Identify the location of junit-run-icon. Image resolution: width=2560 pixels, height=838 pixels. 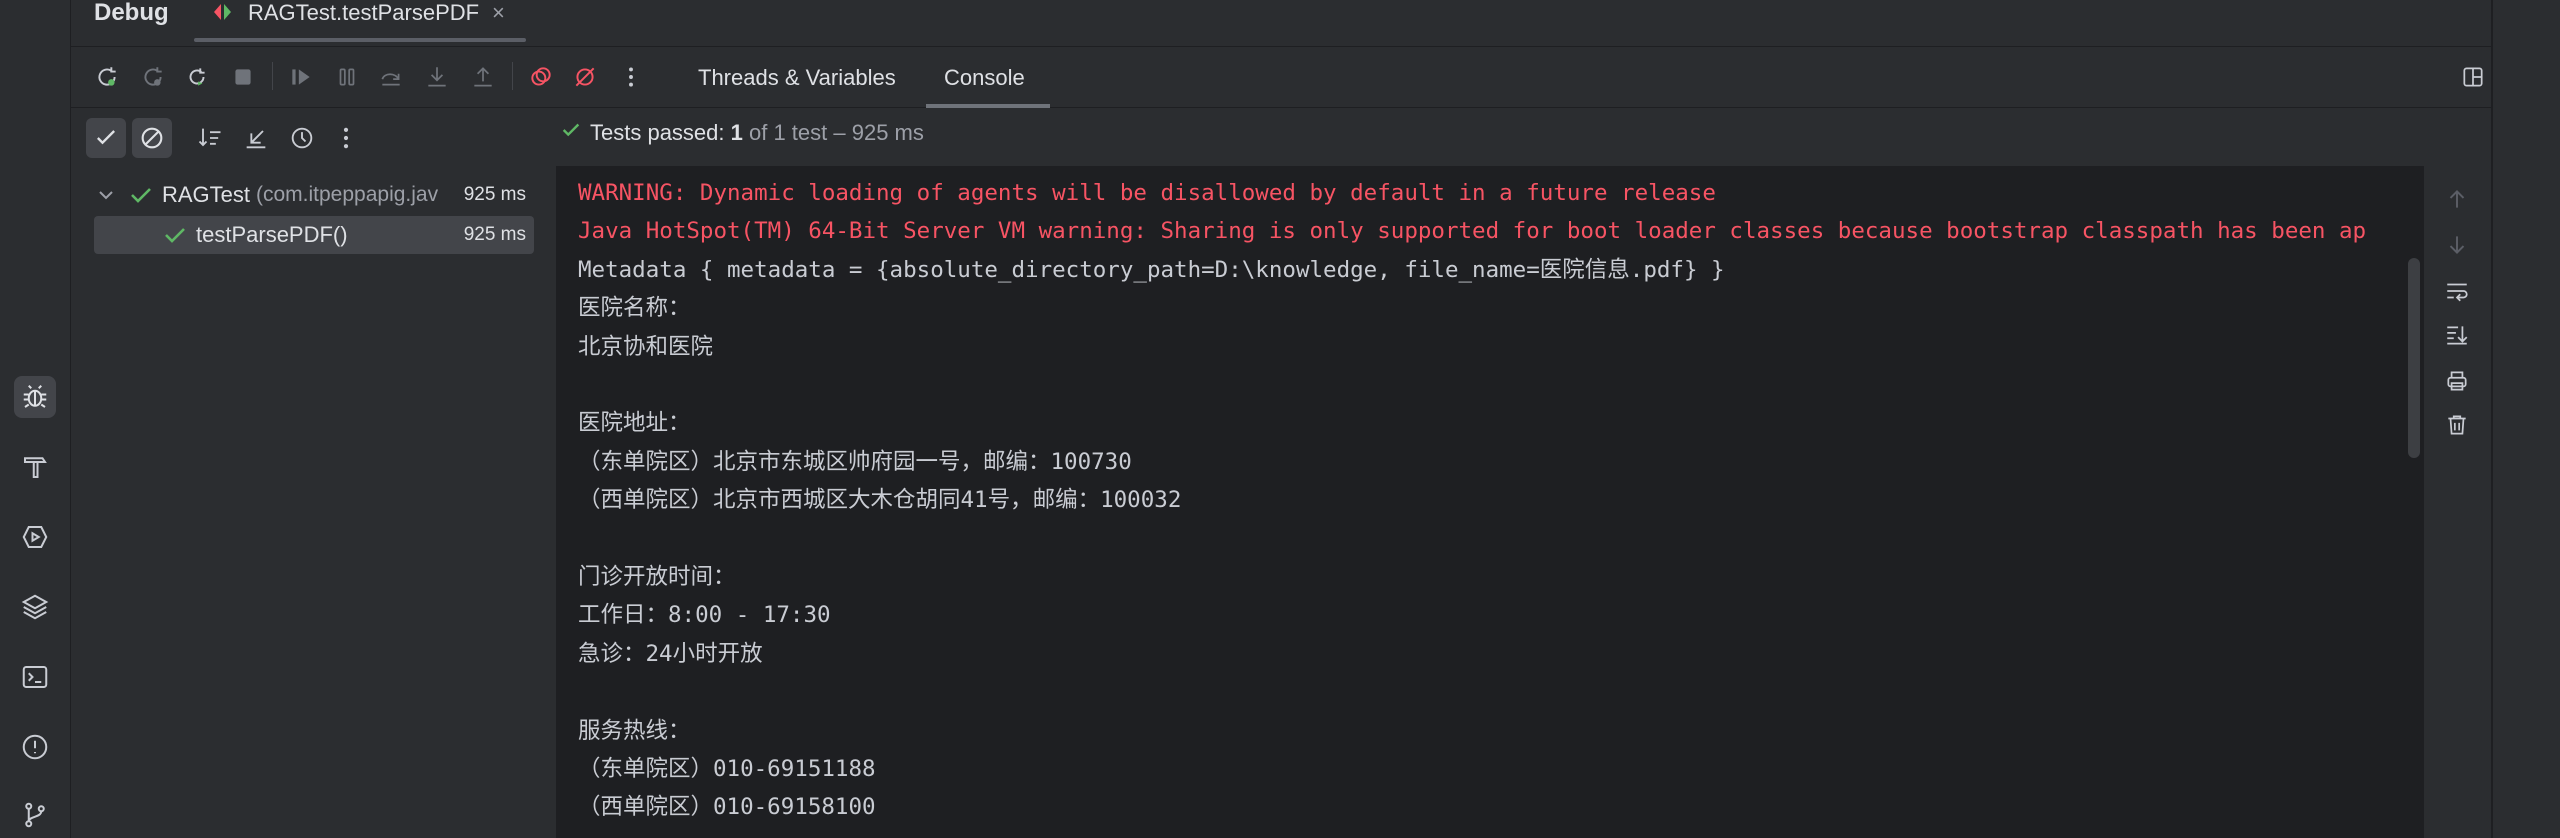
(225, 12).